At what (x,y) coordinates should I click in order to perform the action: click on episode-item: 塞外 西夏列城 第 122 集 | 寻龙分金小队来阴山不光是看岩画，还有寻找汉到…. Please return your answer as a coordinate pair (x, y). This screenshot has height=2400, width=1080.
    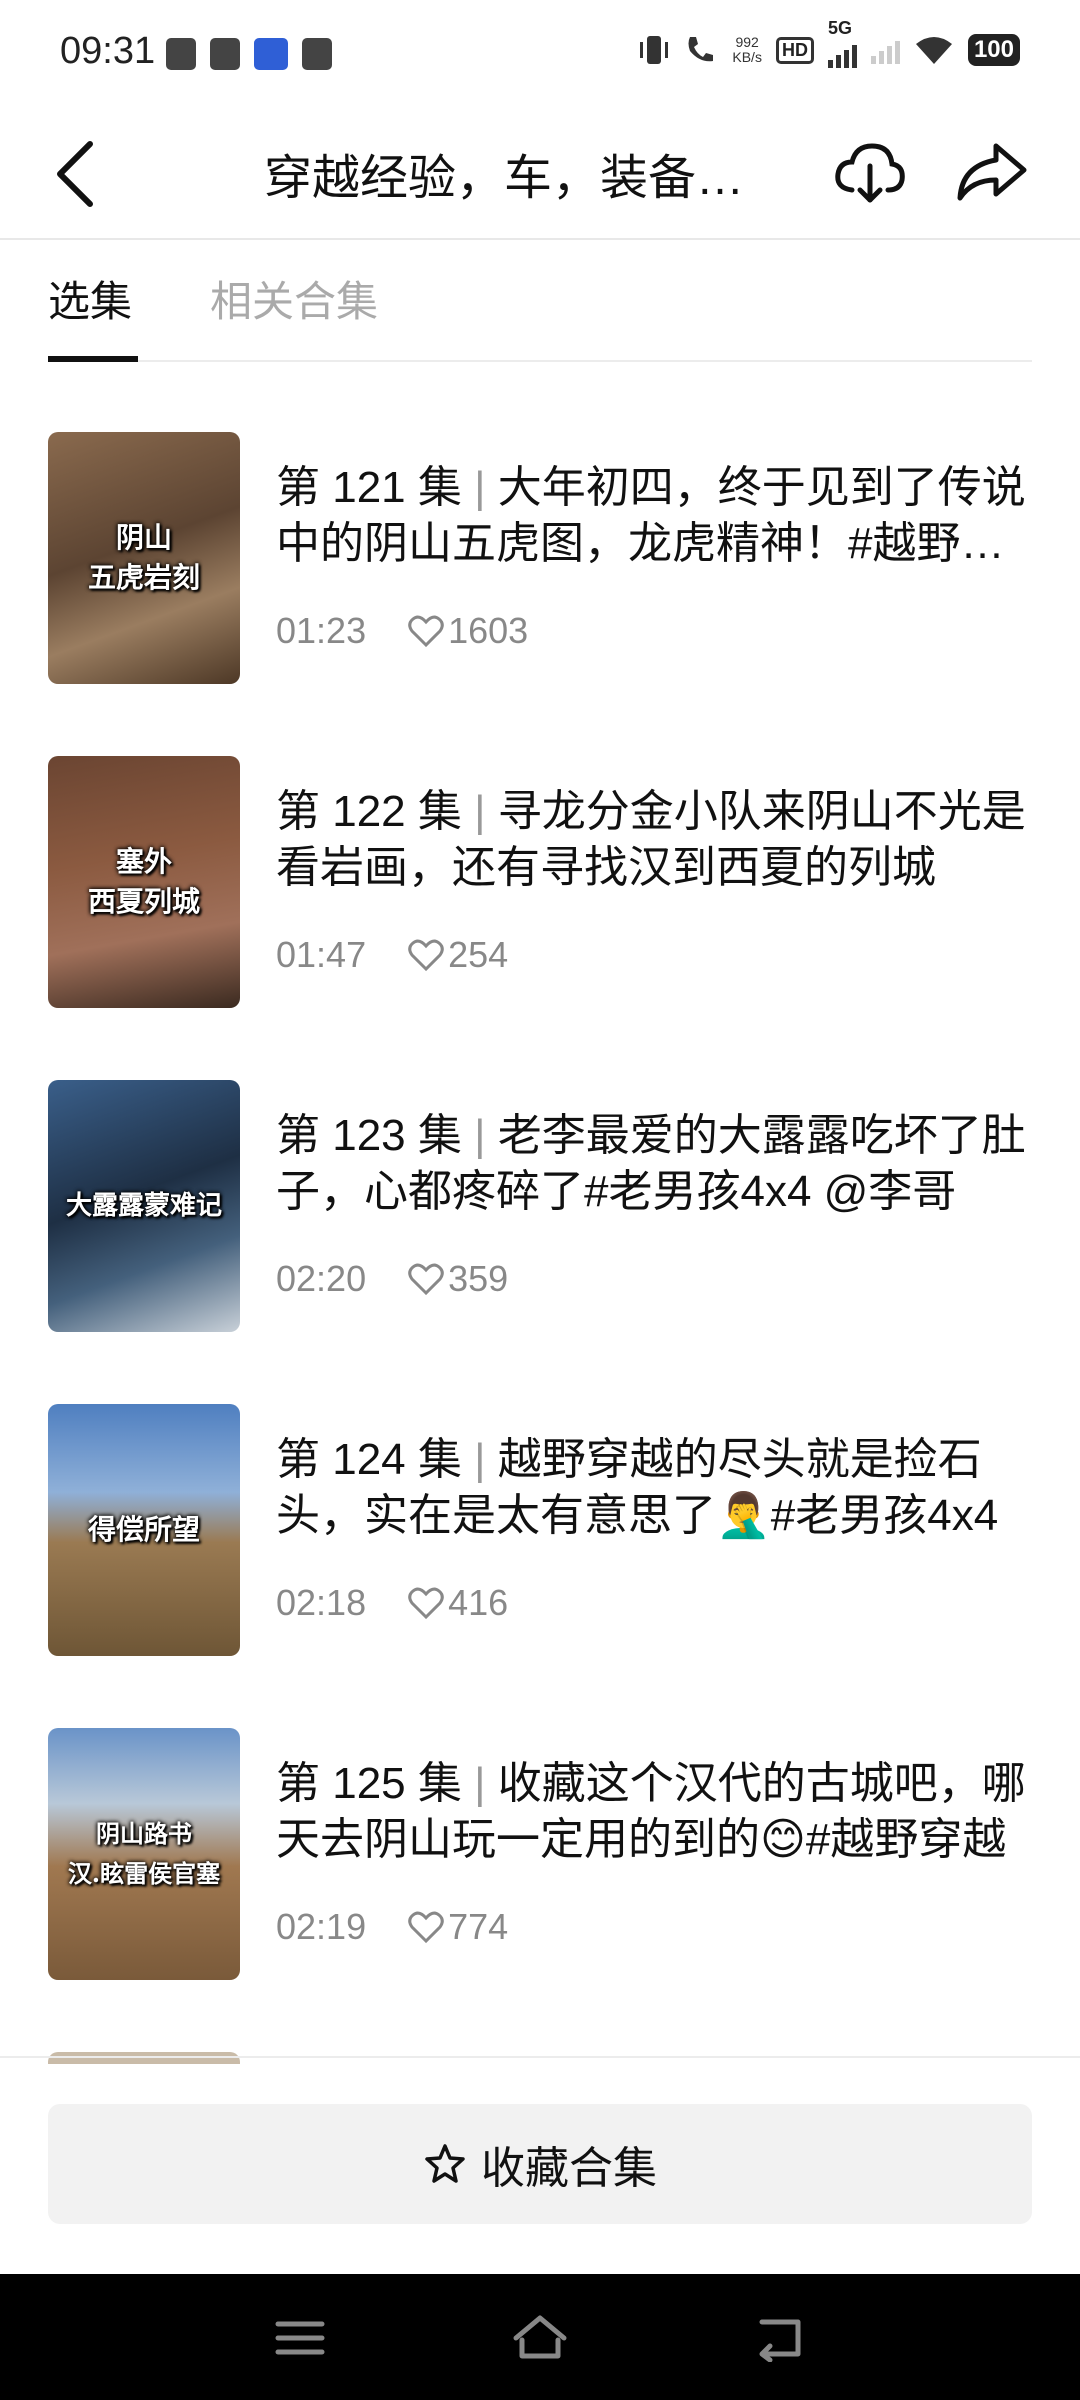
    Looking at the image, I should click on (540, 882).